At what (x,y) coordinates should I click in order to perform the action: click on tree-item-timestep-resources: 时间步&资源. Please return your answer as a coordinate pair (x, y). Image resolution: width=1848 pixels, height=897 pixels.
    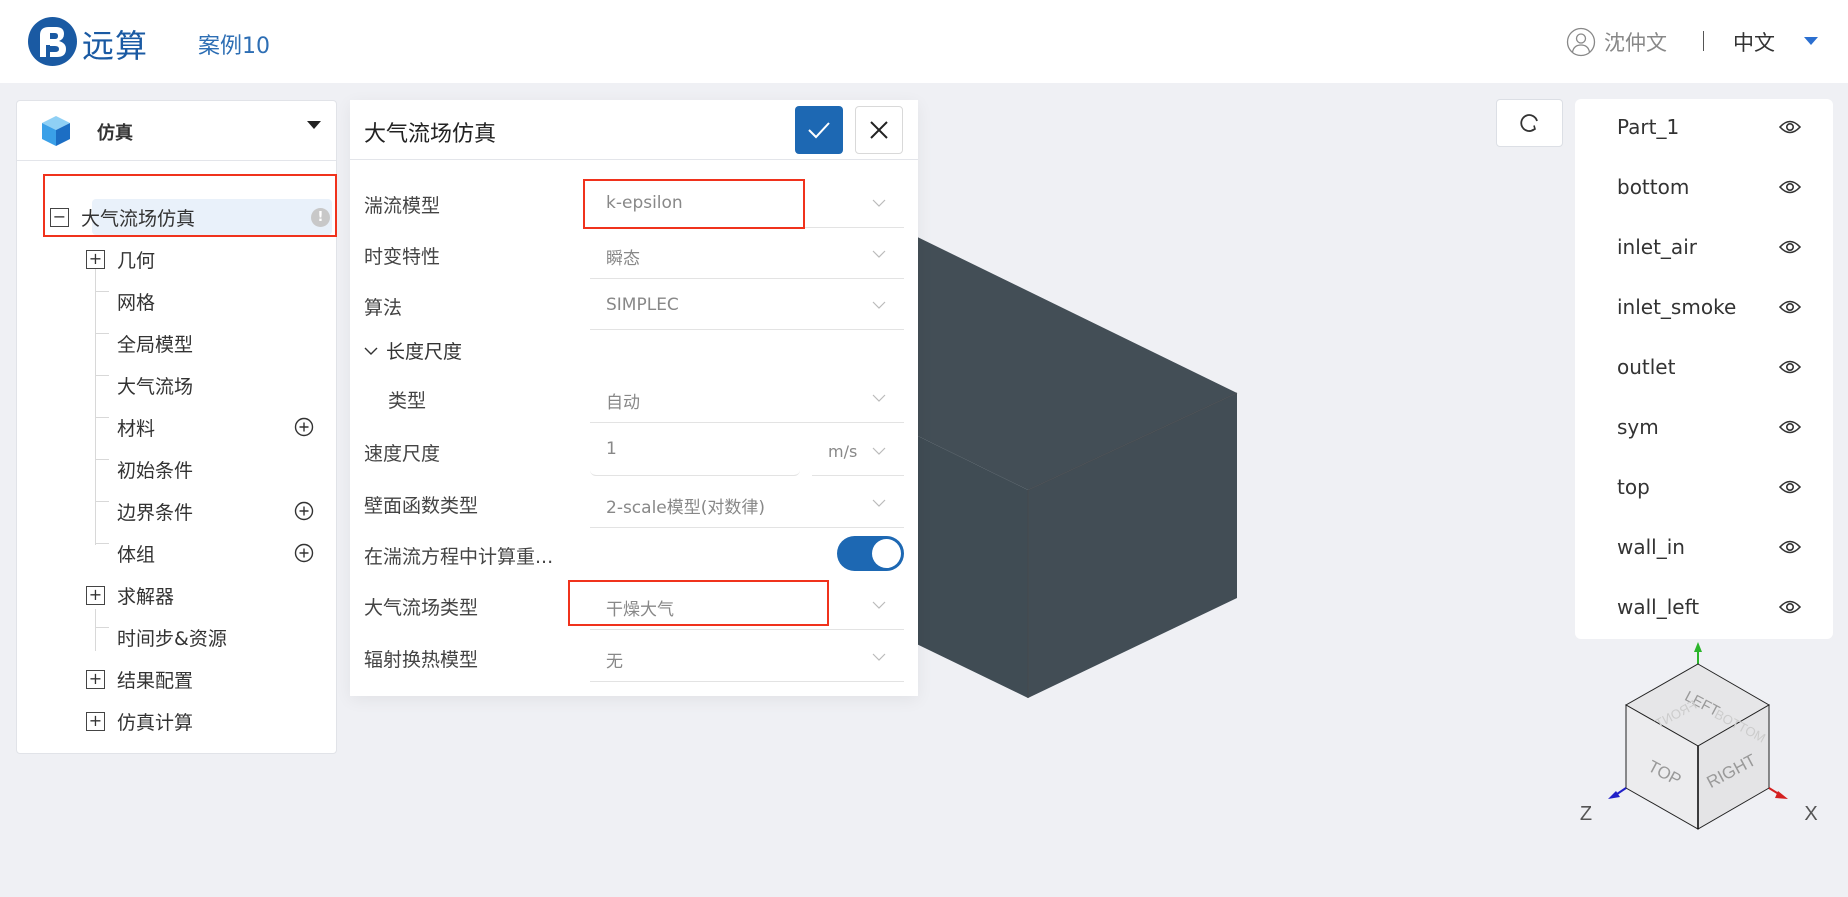
    Looking at the image, I should click on (172, 637).